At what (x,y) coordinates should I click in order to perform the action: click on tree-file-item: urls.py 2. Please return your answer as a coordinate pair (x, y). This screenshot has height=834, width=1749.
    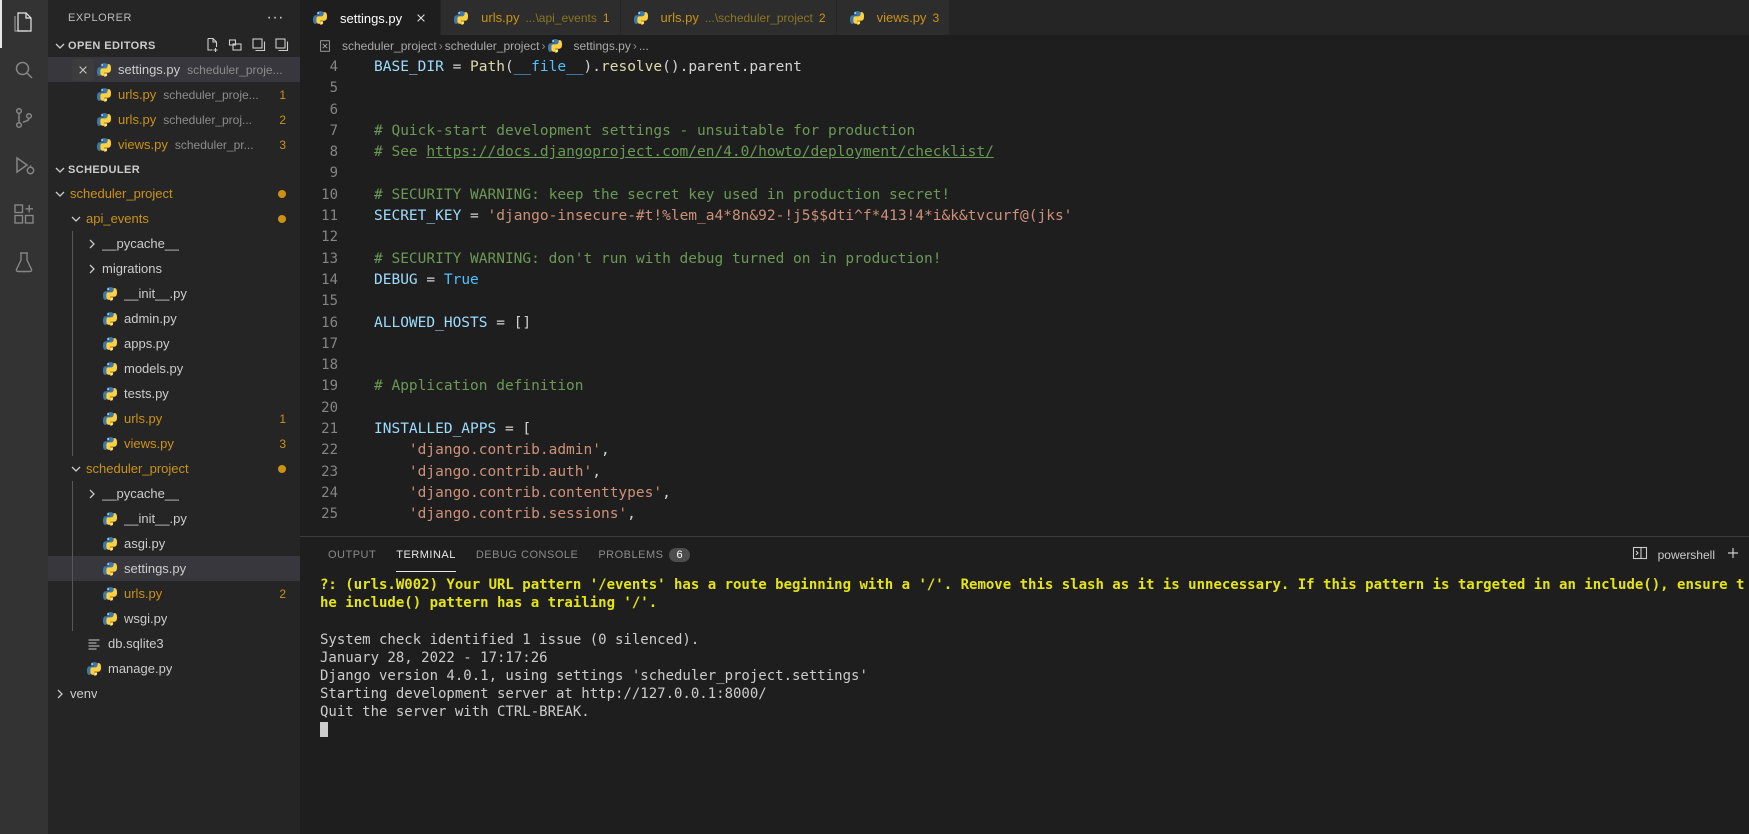
    Looking at the image, I should click on (174, 593).